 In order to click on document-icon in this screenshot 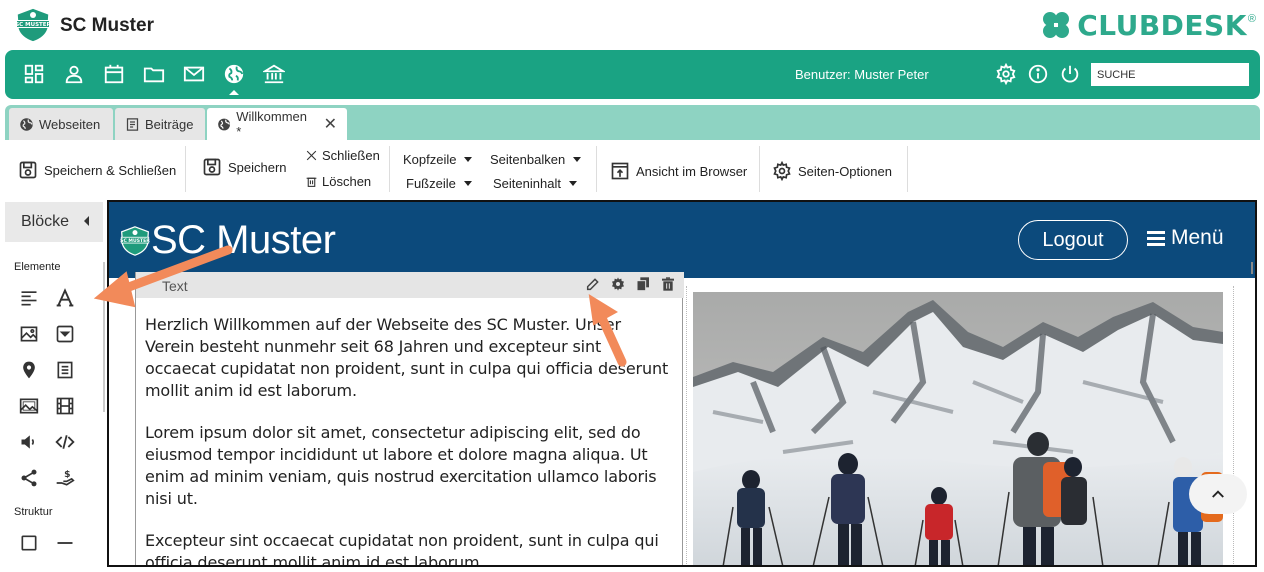, I will do `click(132, 124)`.